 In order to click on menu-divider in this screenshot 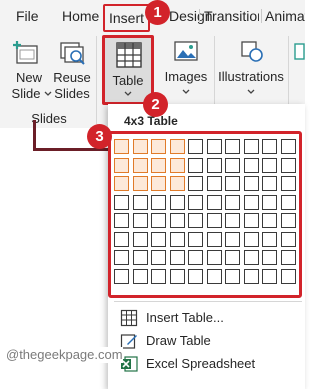, I will do `click(208, 301)`.